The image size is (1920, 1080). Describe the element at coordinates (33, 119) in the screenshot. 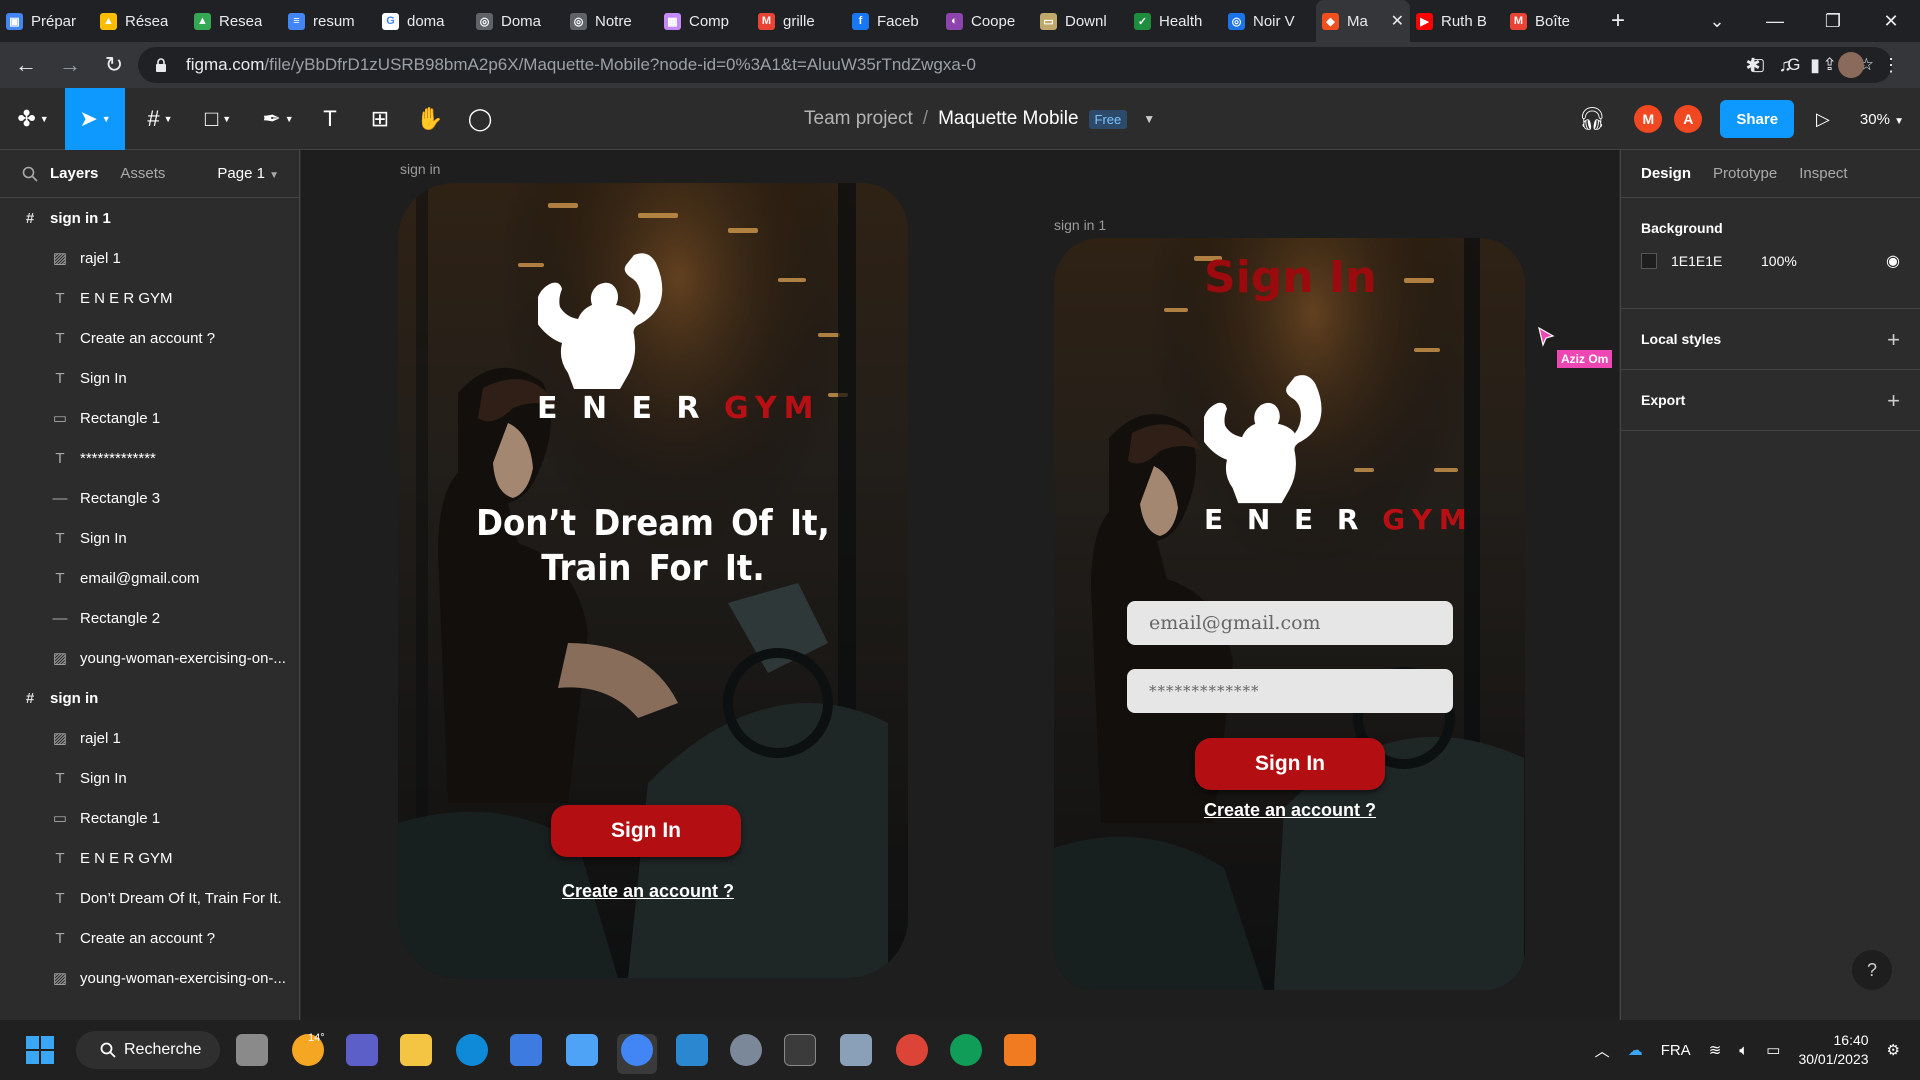

I see `figma-menu-icon: ✤ ▼` at that location.